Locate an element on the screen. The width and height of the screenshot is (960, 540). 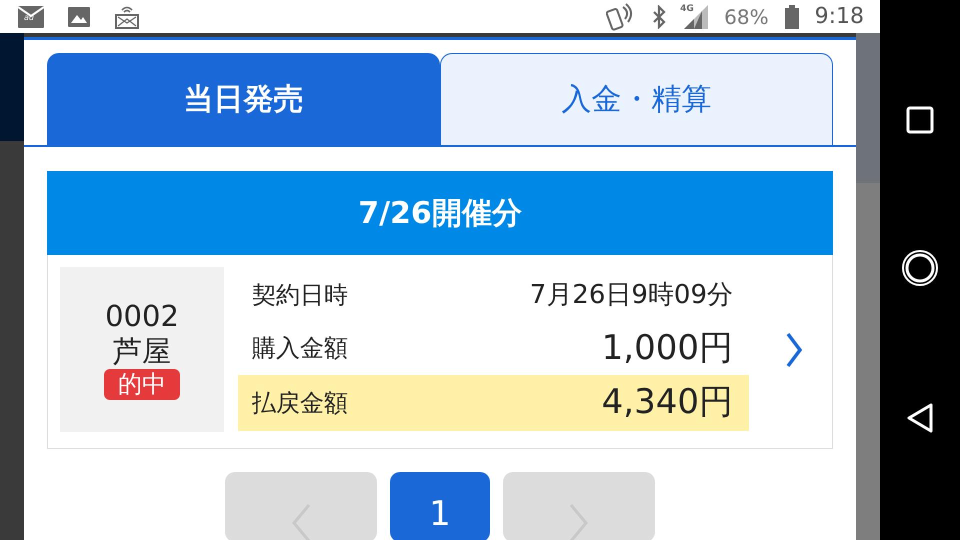
mail-icon is located at coordinates (31, 17).